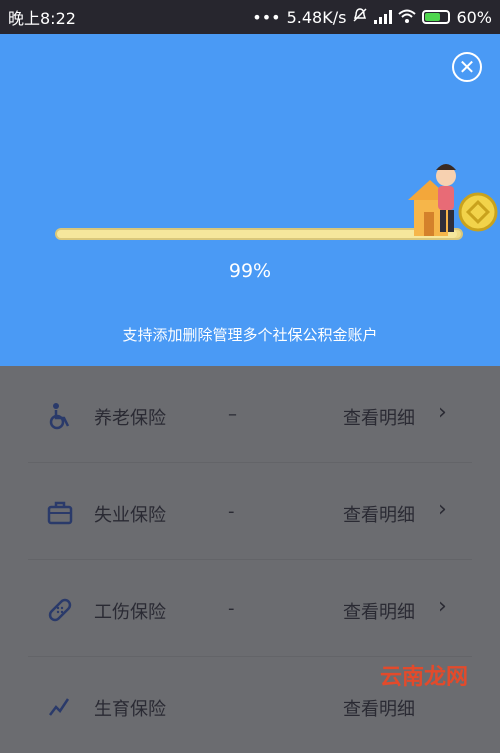 The height and width of the screenshot is (753, 500). I want to click on close-icon: ✕, so click(467, 67).